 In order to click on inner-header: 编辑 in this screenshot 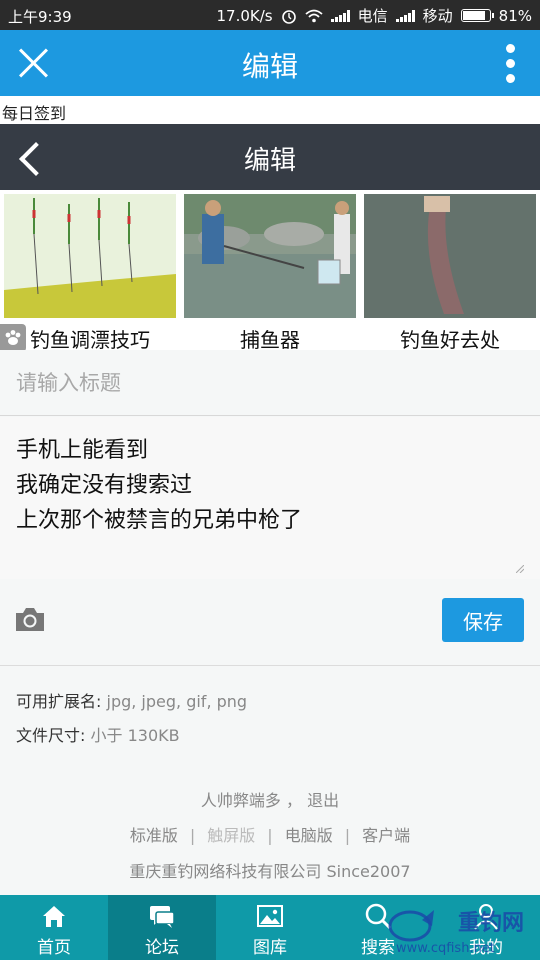, I will do `click(270, 157)`.